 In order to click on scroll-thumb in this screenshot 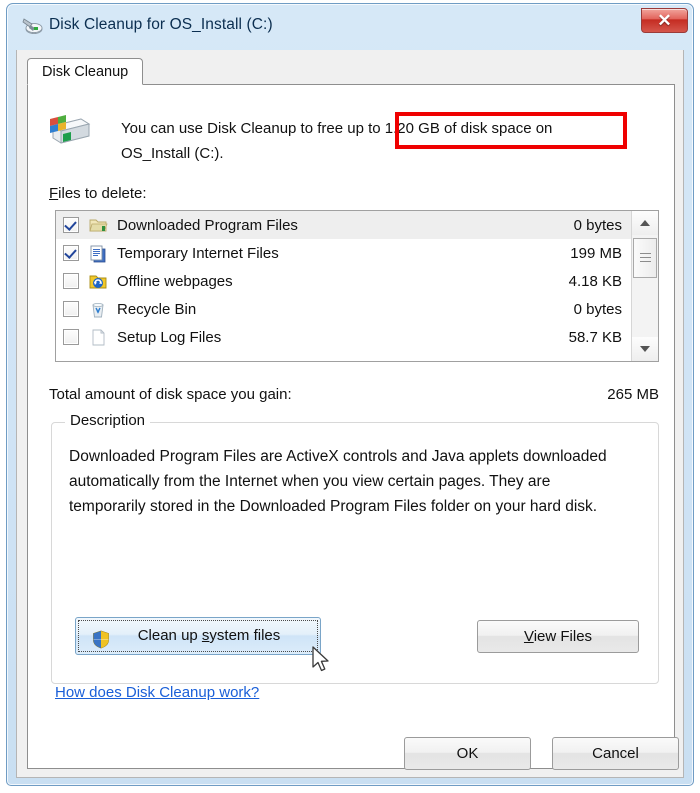, I will do `click(645, 258)`.